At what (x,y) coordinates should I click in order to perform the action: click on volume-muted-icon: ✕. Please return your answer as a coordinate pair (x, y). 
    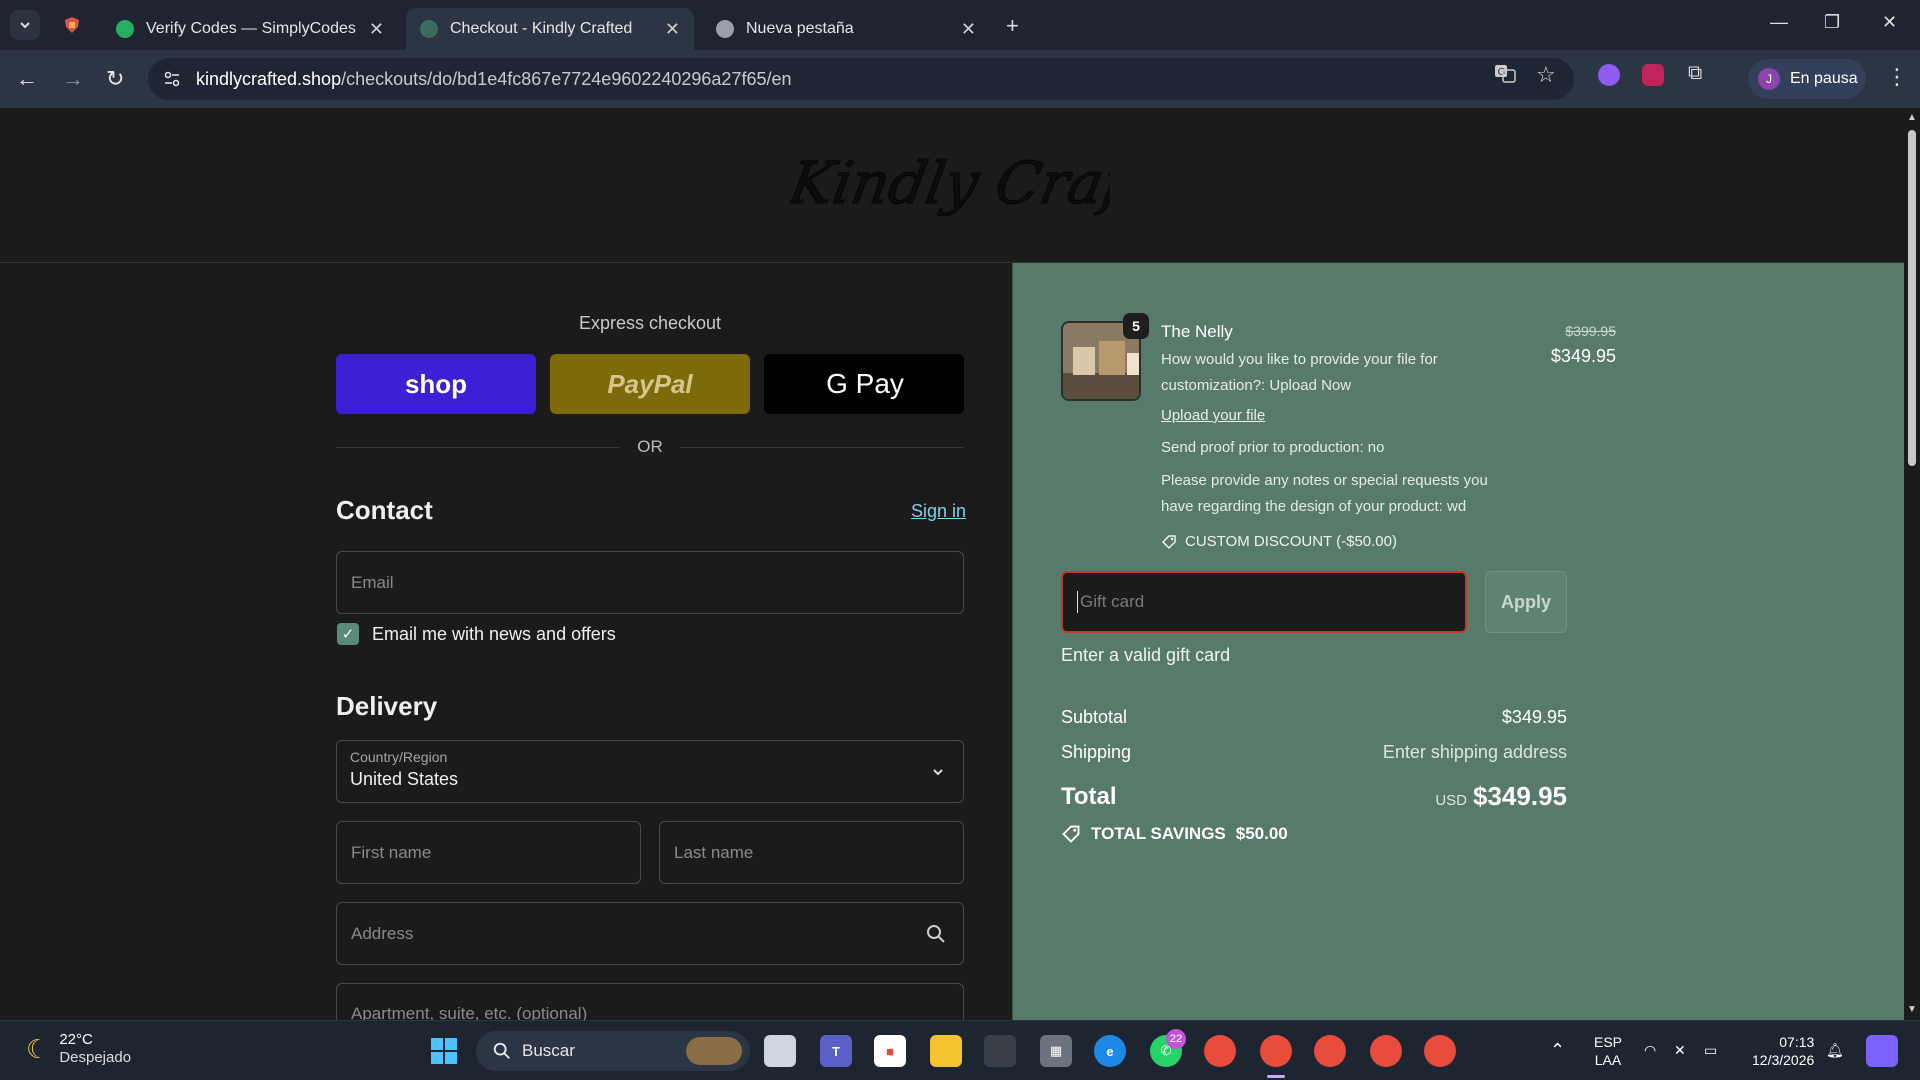
    Looking at the image, I should click on (1680, 1050).